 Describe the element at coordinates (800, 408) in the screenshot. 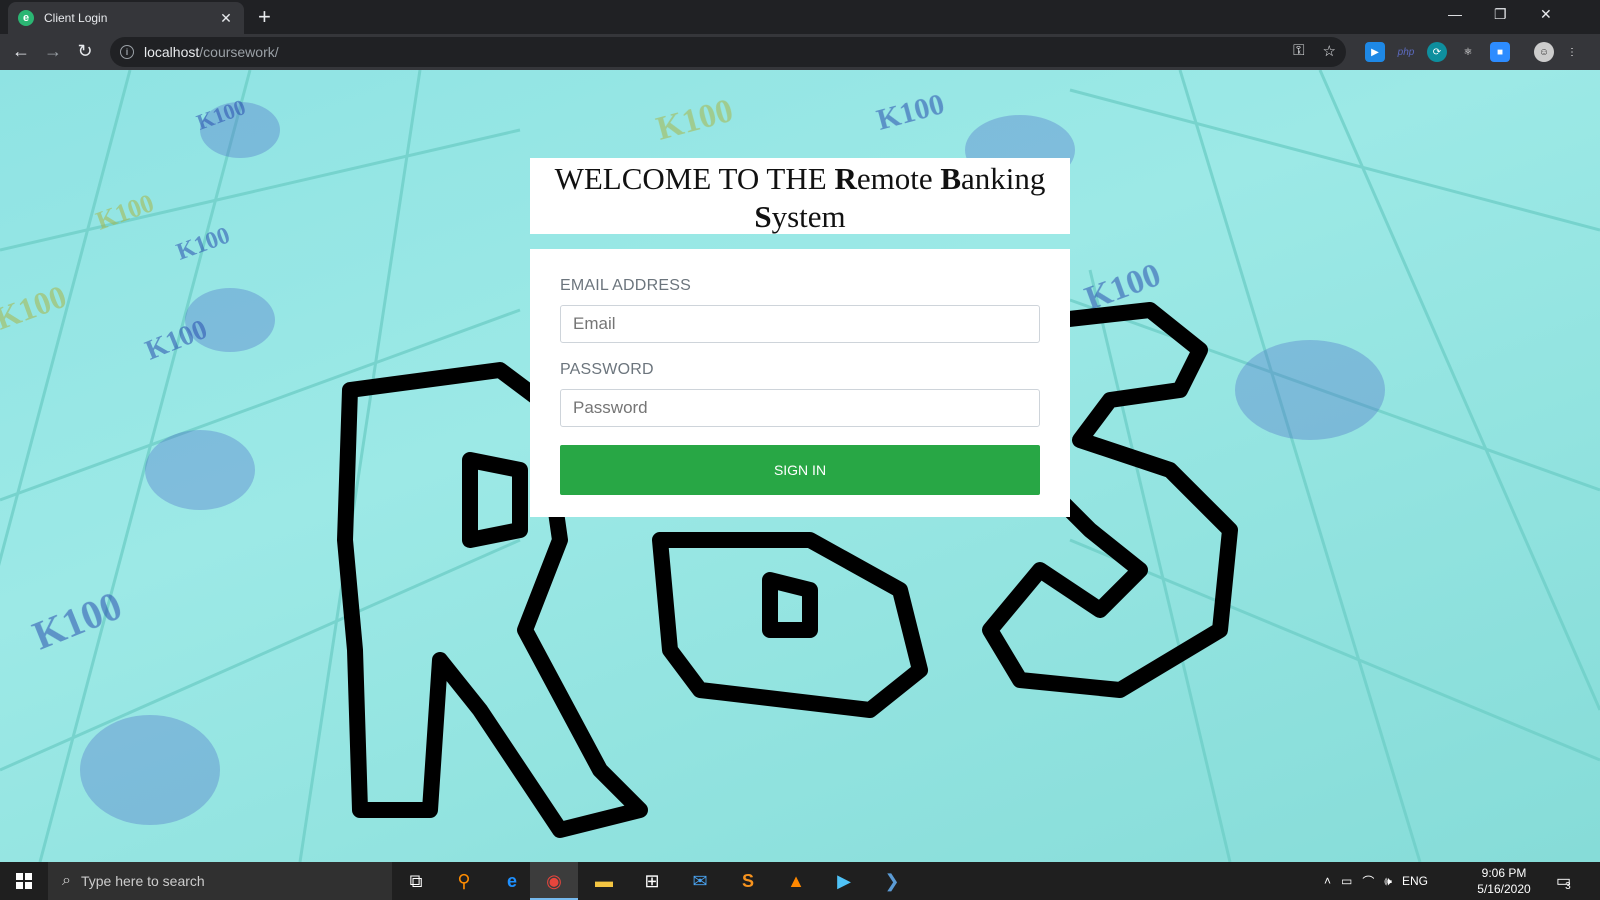

I see `password-field` at that location.